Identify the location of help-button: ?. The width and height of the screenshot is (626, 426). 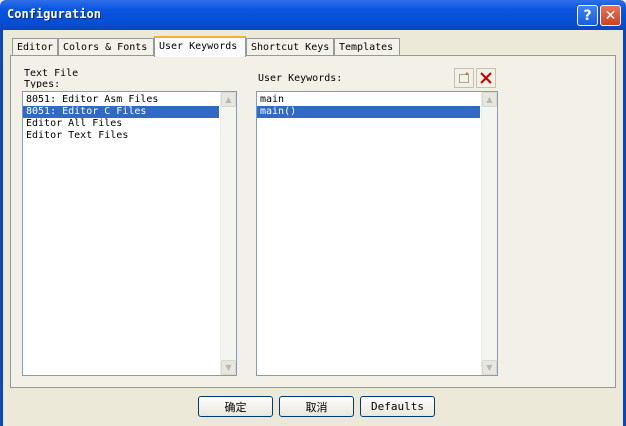
(587, 15).